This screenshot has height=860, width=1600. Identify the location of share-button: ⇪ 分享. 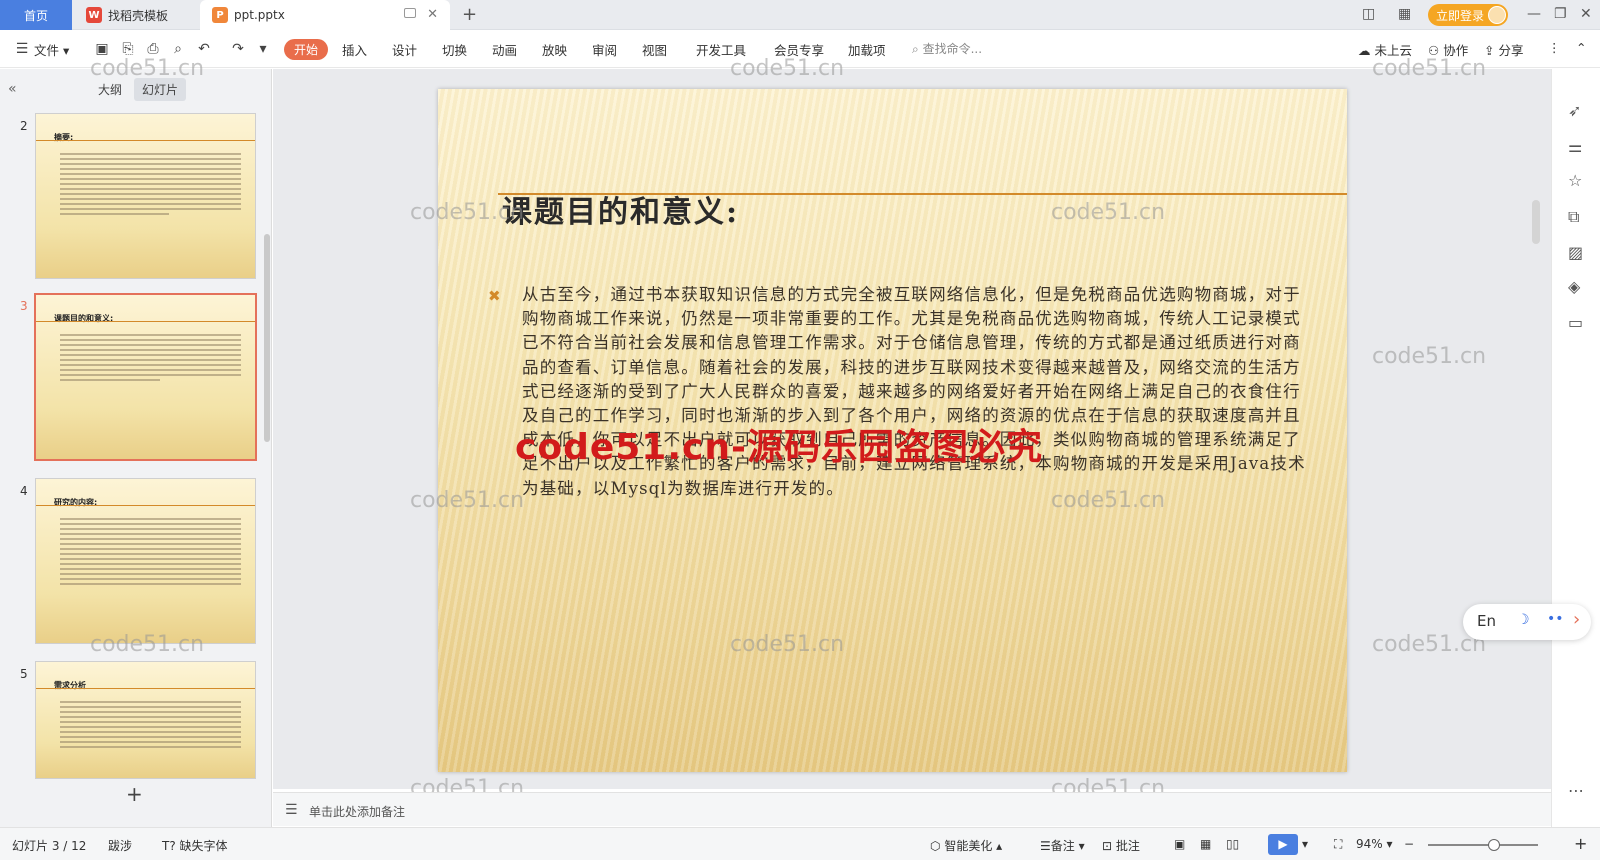
(1503, 49).